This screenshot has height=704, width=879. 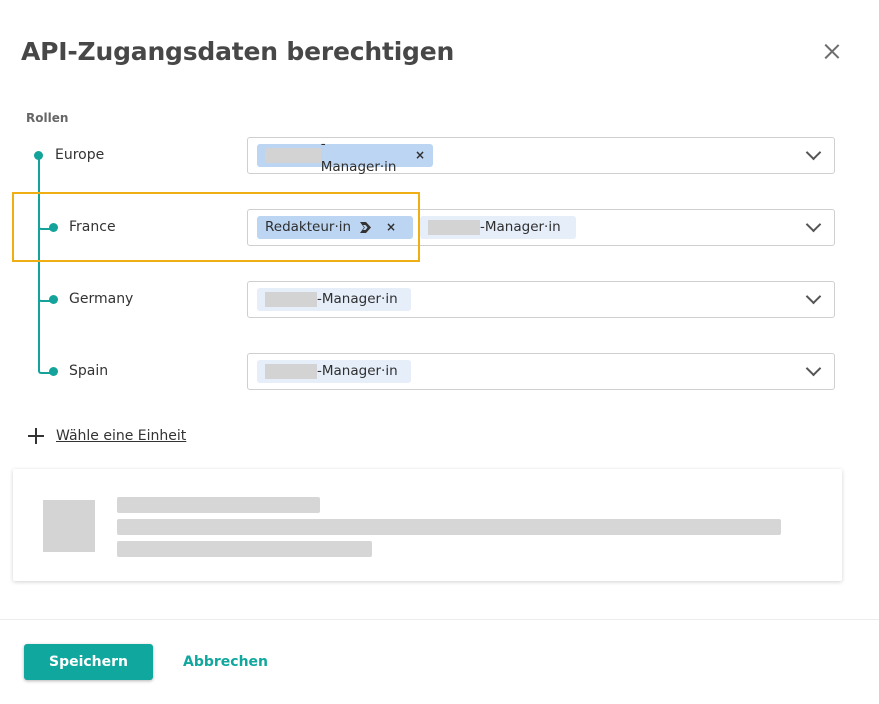 I want to click on role-select-germany: -Manager·in, so click(x=541, y=299).